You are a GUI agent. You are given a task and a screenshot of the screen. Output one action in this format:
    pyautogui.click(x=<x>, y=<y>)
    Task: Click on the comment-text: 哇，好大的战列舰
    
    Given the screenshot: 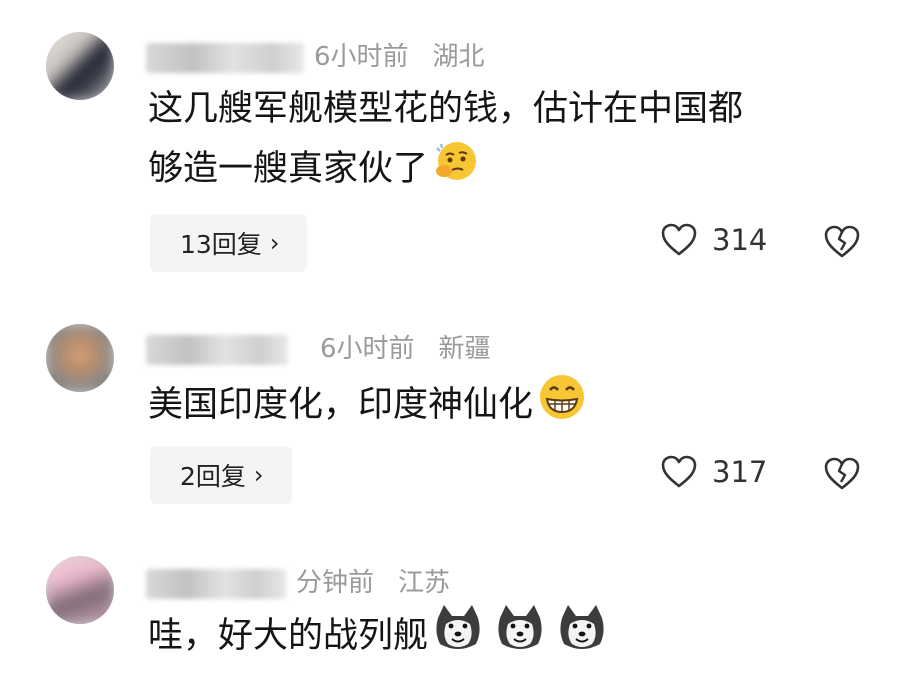 What is the action you would take?
    pyautogui.click(x=378, y=637)
    